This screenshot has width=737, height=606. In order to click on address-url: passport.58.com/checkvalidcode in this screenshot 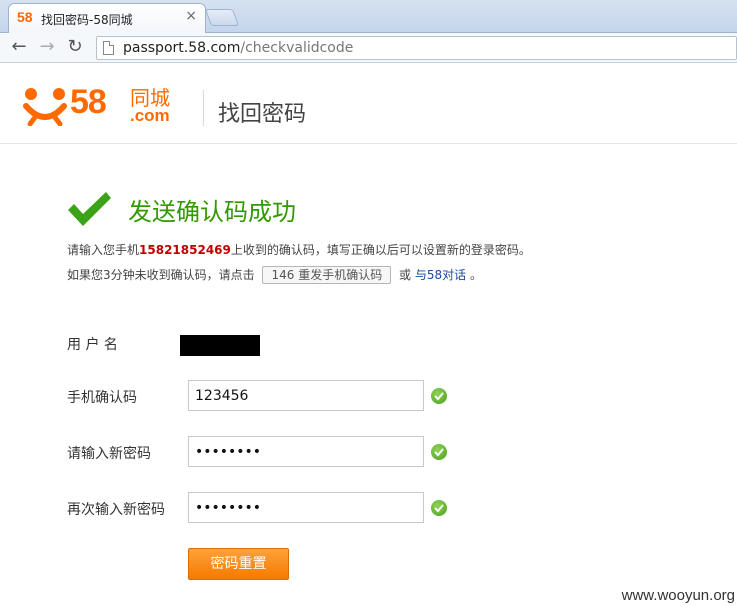, I will do `click(238, 48)`.